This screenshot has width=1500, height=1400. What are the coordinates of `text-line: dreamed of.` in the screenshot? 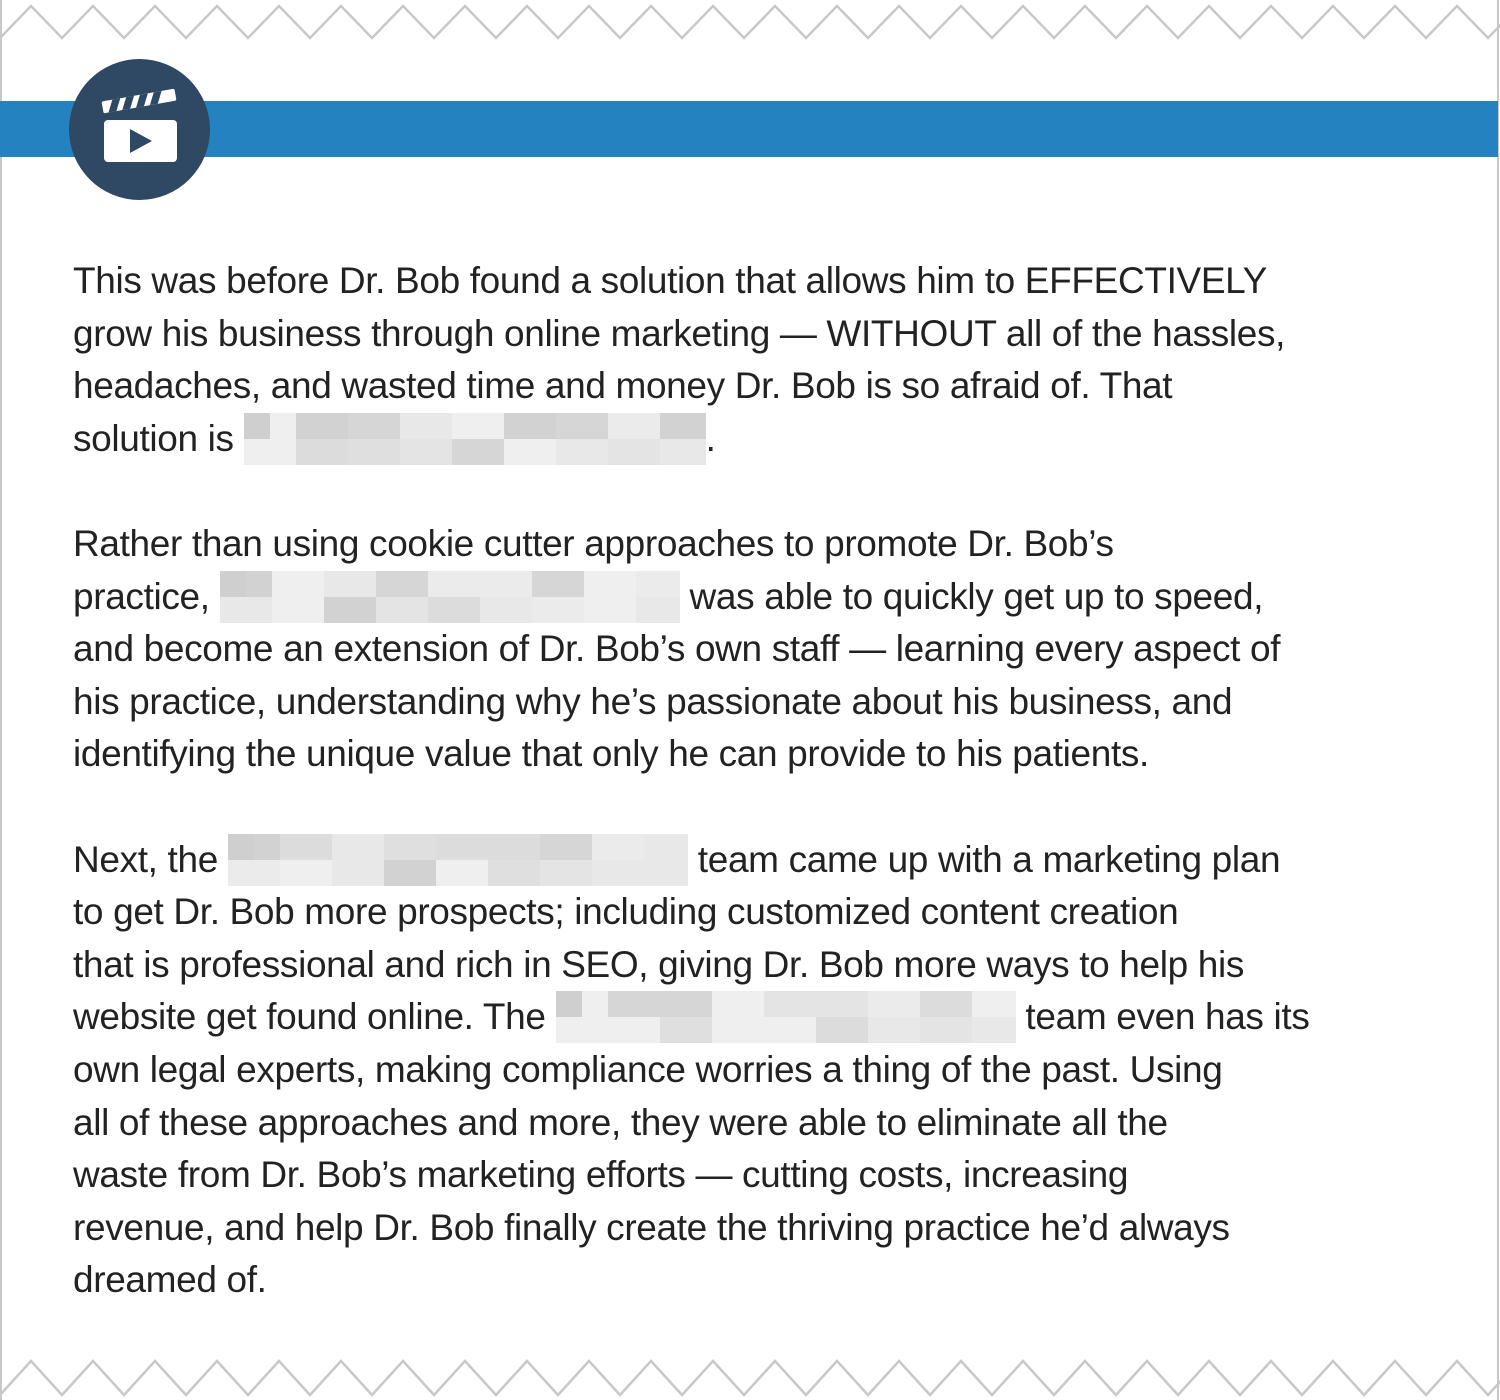 It's located at (170, 1280).